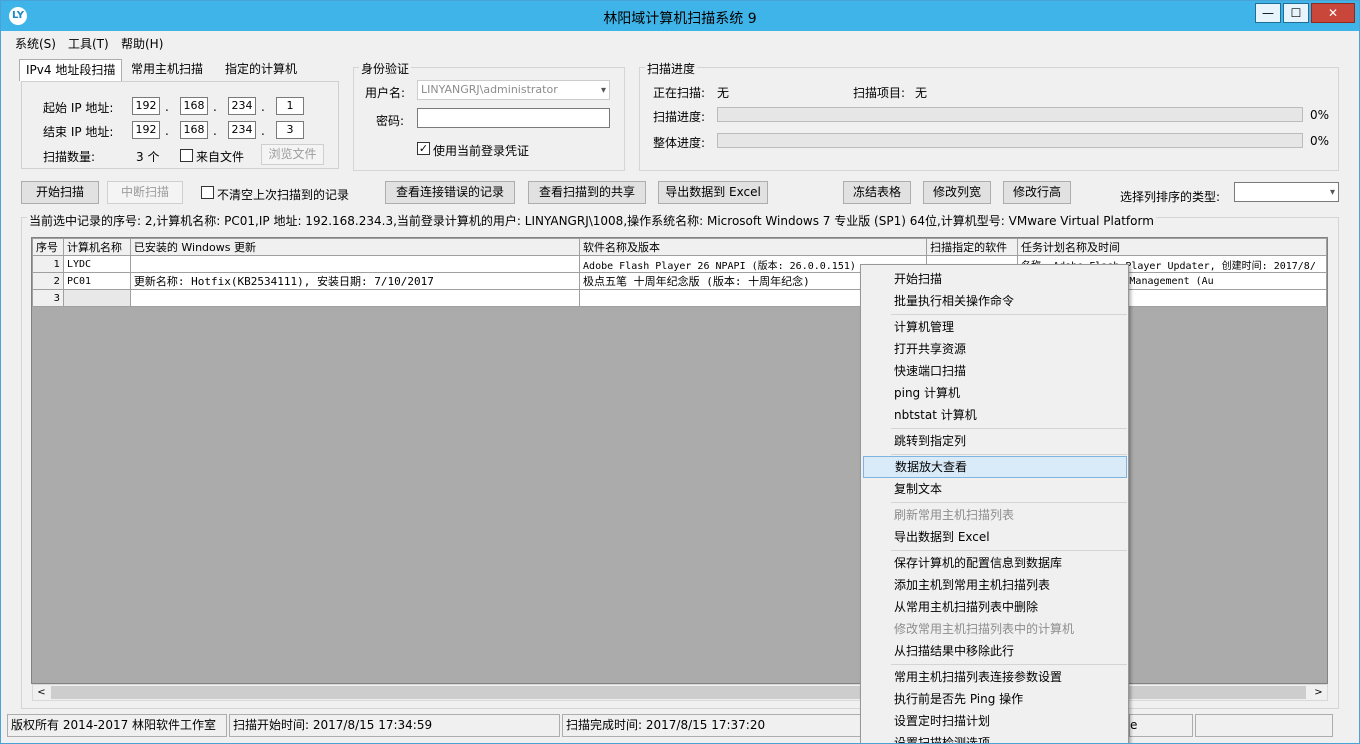 This screenshot has width=1360, height=744. What do you see at coordinates (680, 692) in the screenshot?
I see `horizontal-scrollbar: < >` at bounding box center [680, 692].